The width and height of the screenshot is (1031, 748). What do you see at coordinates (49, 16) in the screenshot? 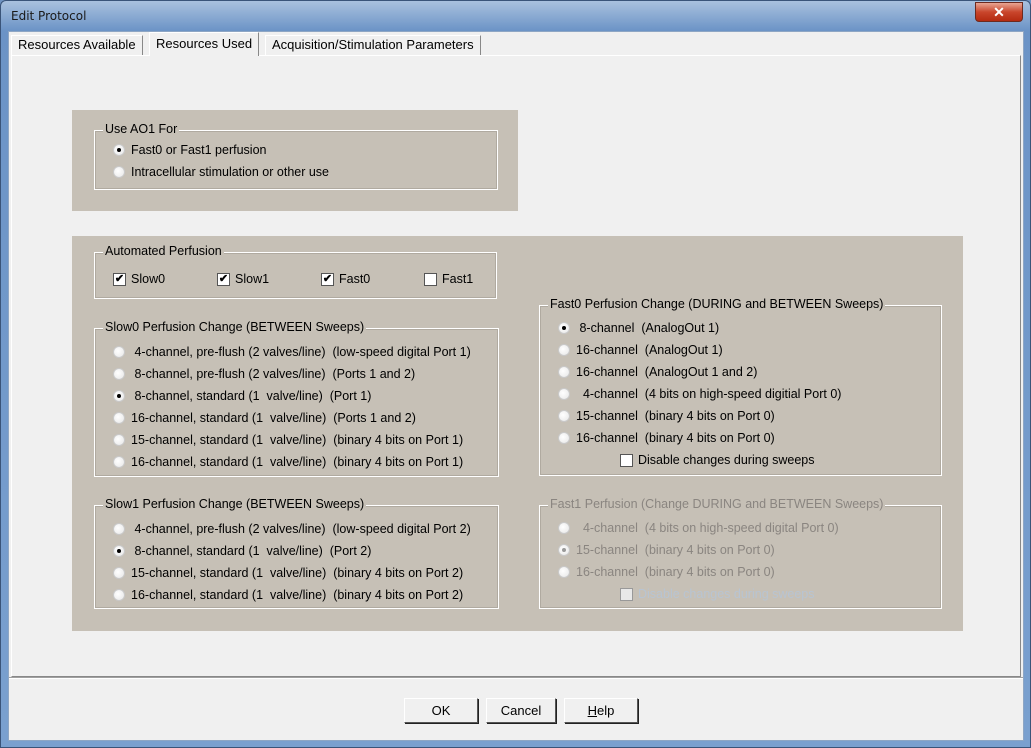
I see `window-title: Edit Protocol` at bounding box center [49, 16].